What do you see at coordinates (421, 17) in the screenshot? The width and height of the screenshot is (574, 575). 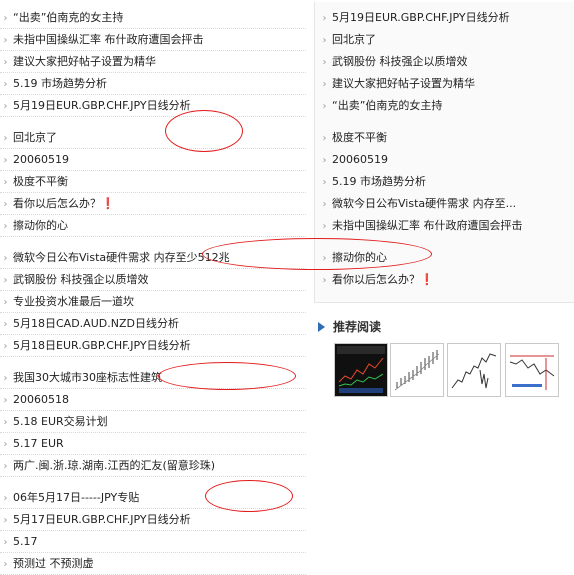 I see `right-list-item-title: 5月19日EUR.GBP.CHF.JPY日线分析` at bounding box center [421, 17].